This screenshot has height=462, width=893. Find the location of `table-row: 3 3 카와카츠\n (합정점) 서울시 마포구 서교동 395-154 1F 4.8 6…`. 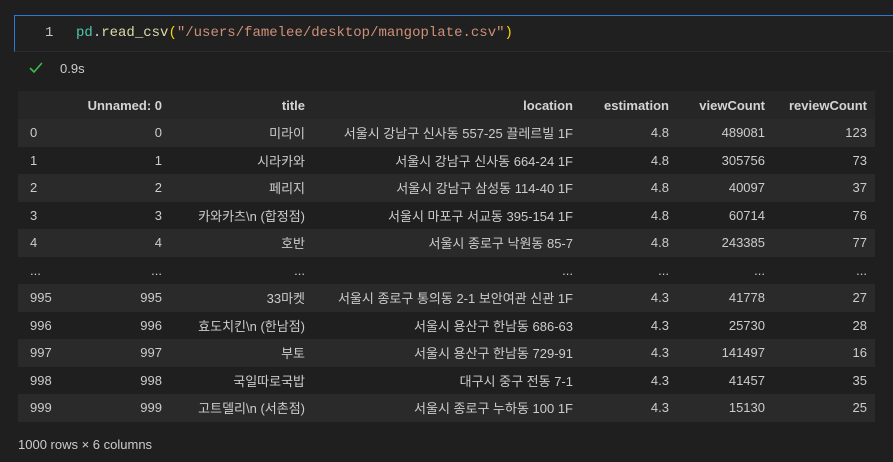

table-row: 3 3 카와카츠\n (합정점) 서울시 마포구 서교동 395-154 1F 4.8 6… is located at coordinates (446, 215).